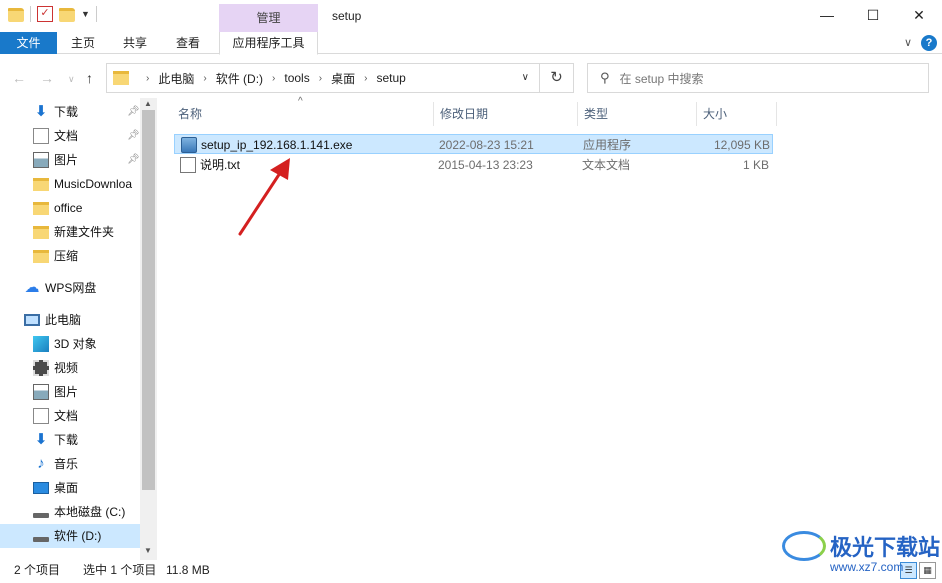 This screenshot has height=583, width=942. What do you see at coordinates (303, 114) in the screenshot?
I see `column-header-name: 名称` at bounding box center [303, 114].